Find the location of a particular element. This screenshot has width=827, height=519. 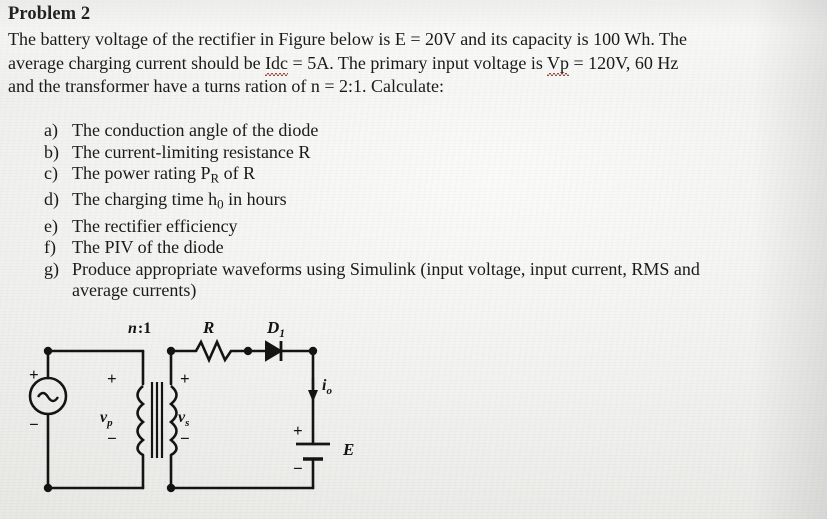

list-item-f: f) The PIV of the diode is located at coordinates (434, 248).